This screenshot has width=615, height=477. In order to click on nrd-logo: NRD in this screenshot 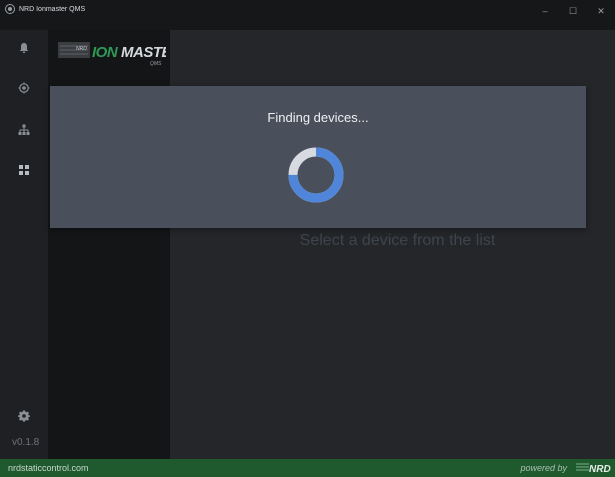, I will do `click(593, 469)`.